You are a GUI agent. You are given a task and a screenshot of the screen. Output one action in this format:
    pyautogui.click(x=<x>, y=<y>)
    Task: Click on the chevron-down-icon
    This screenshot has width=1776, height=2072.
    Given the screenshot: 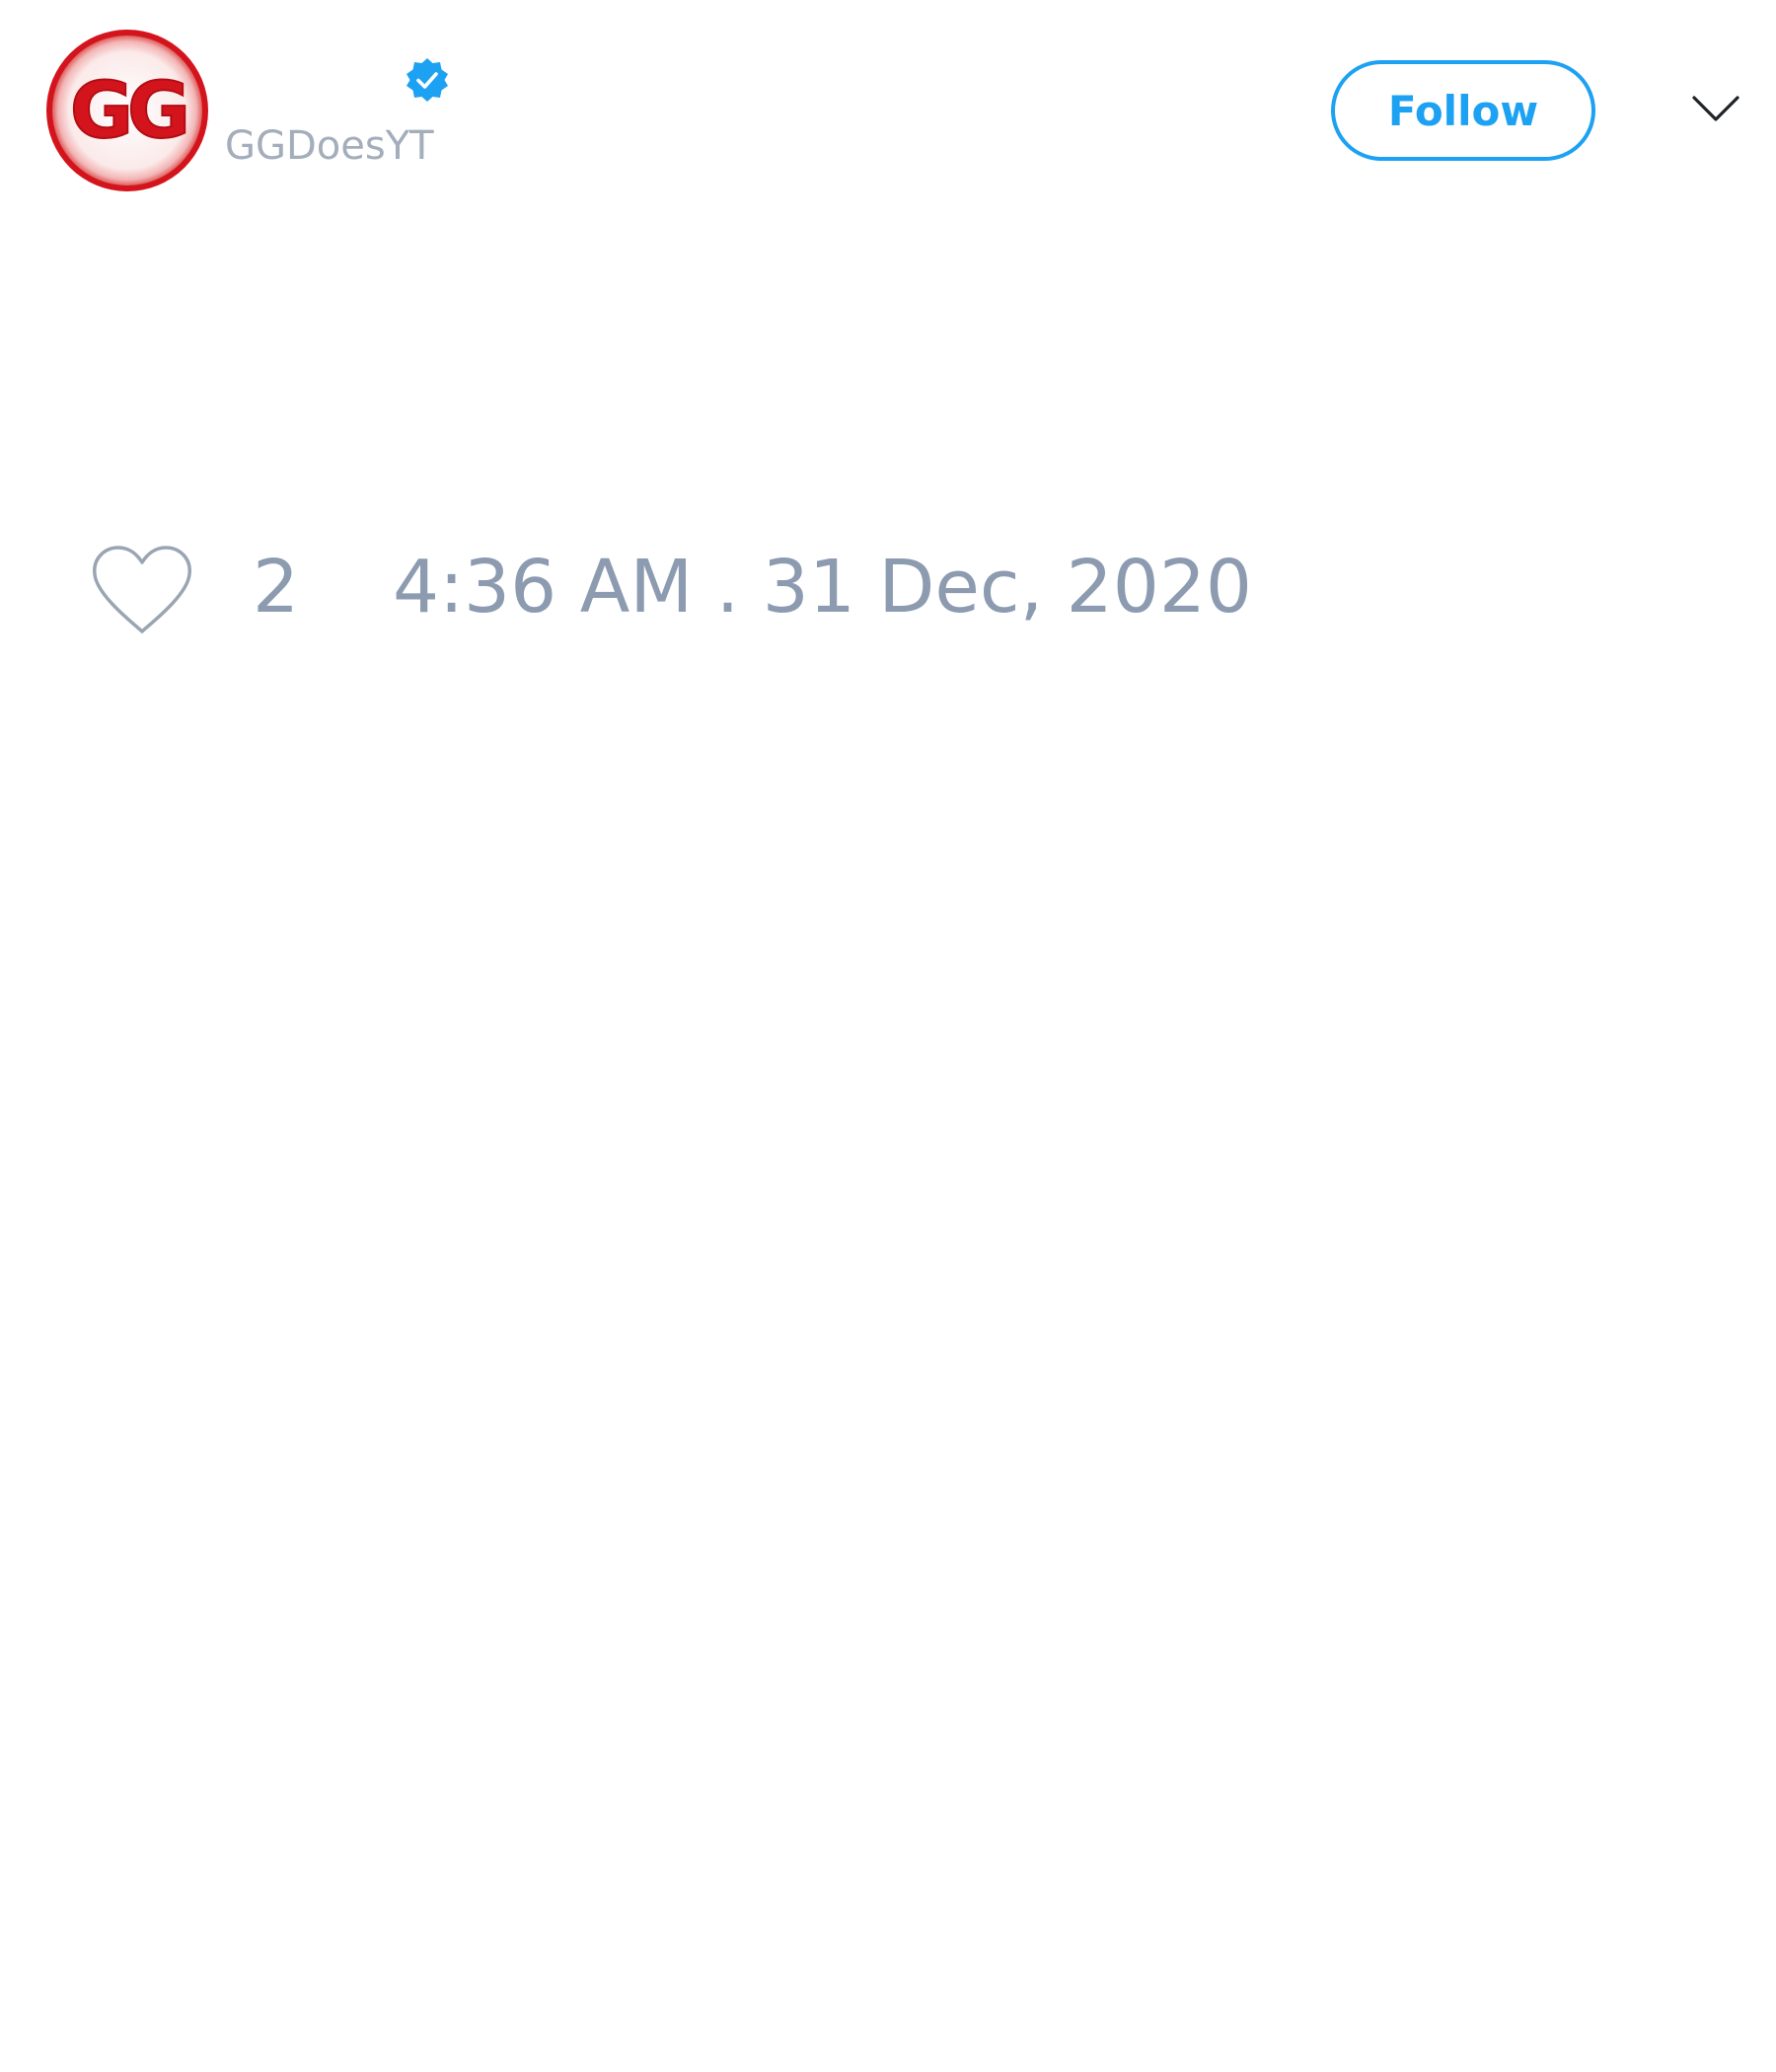 What is the action you would take?
    pyautogui.click(x=1716, y=109)
    